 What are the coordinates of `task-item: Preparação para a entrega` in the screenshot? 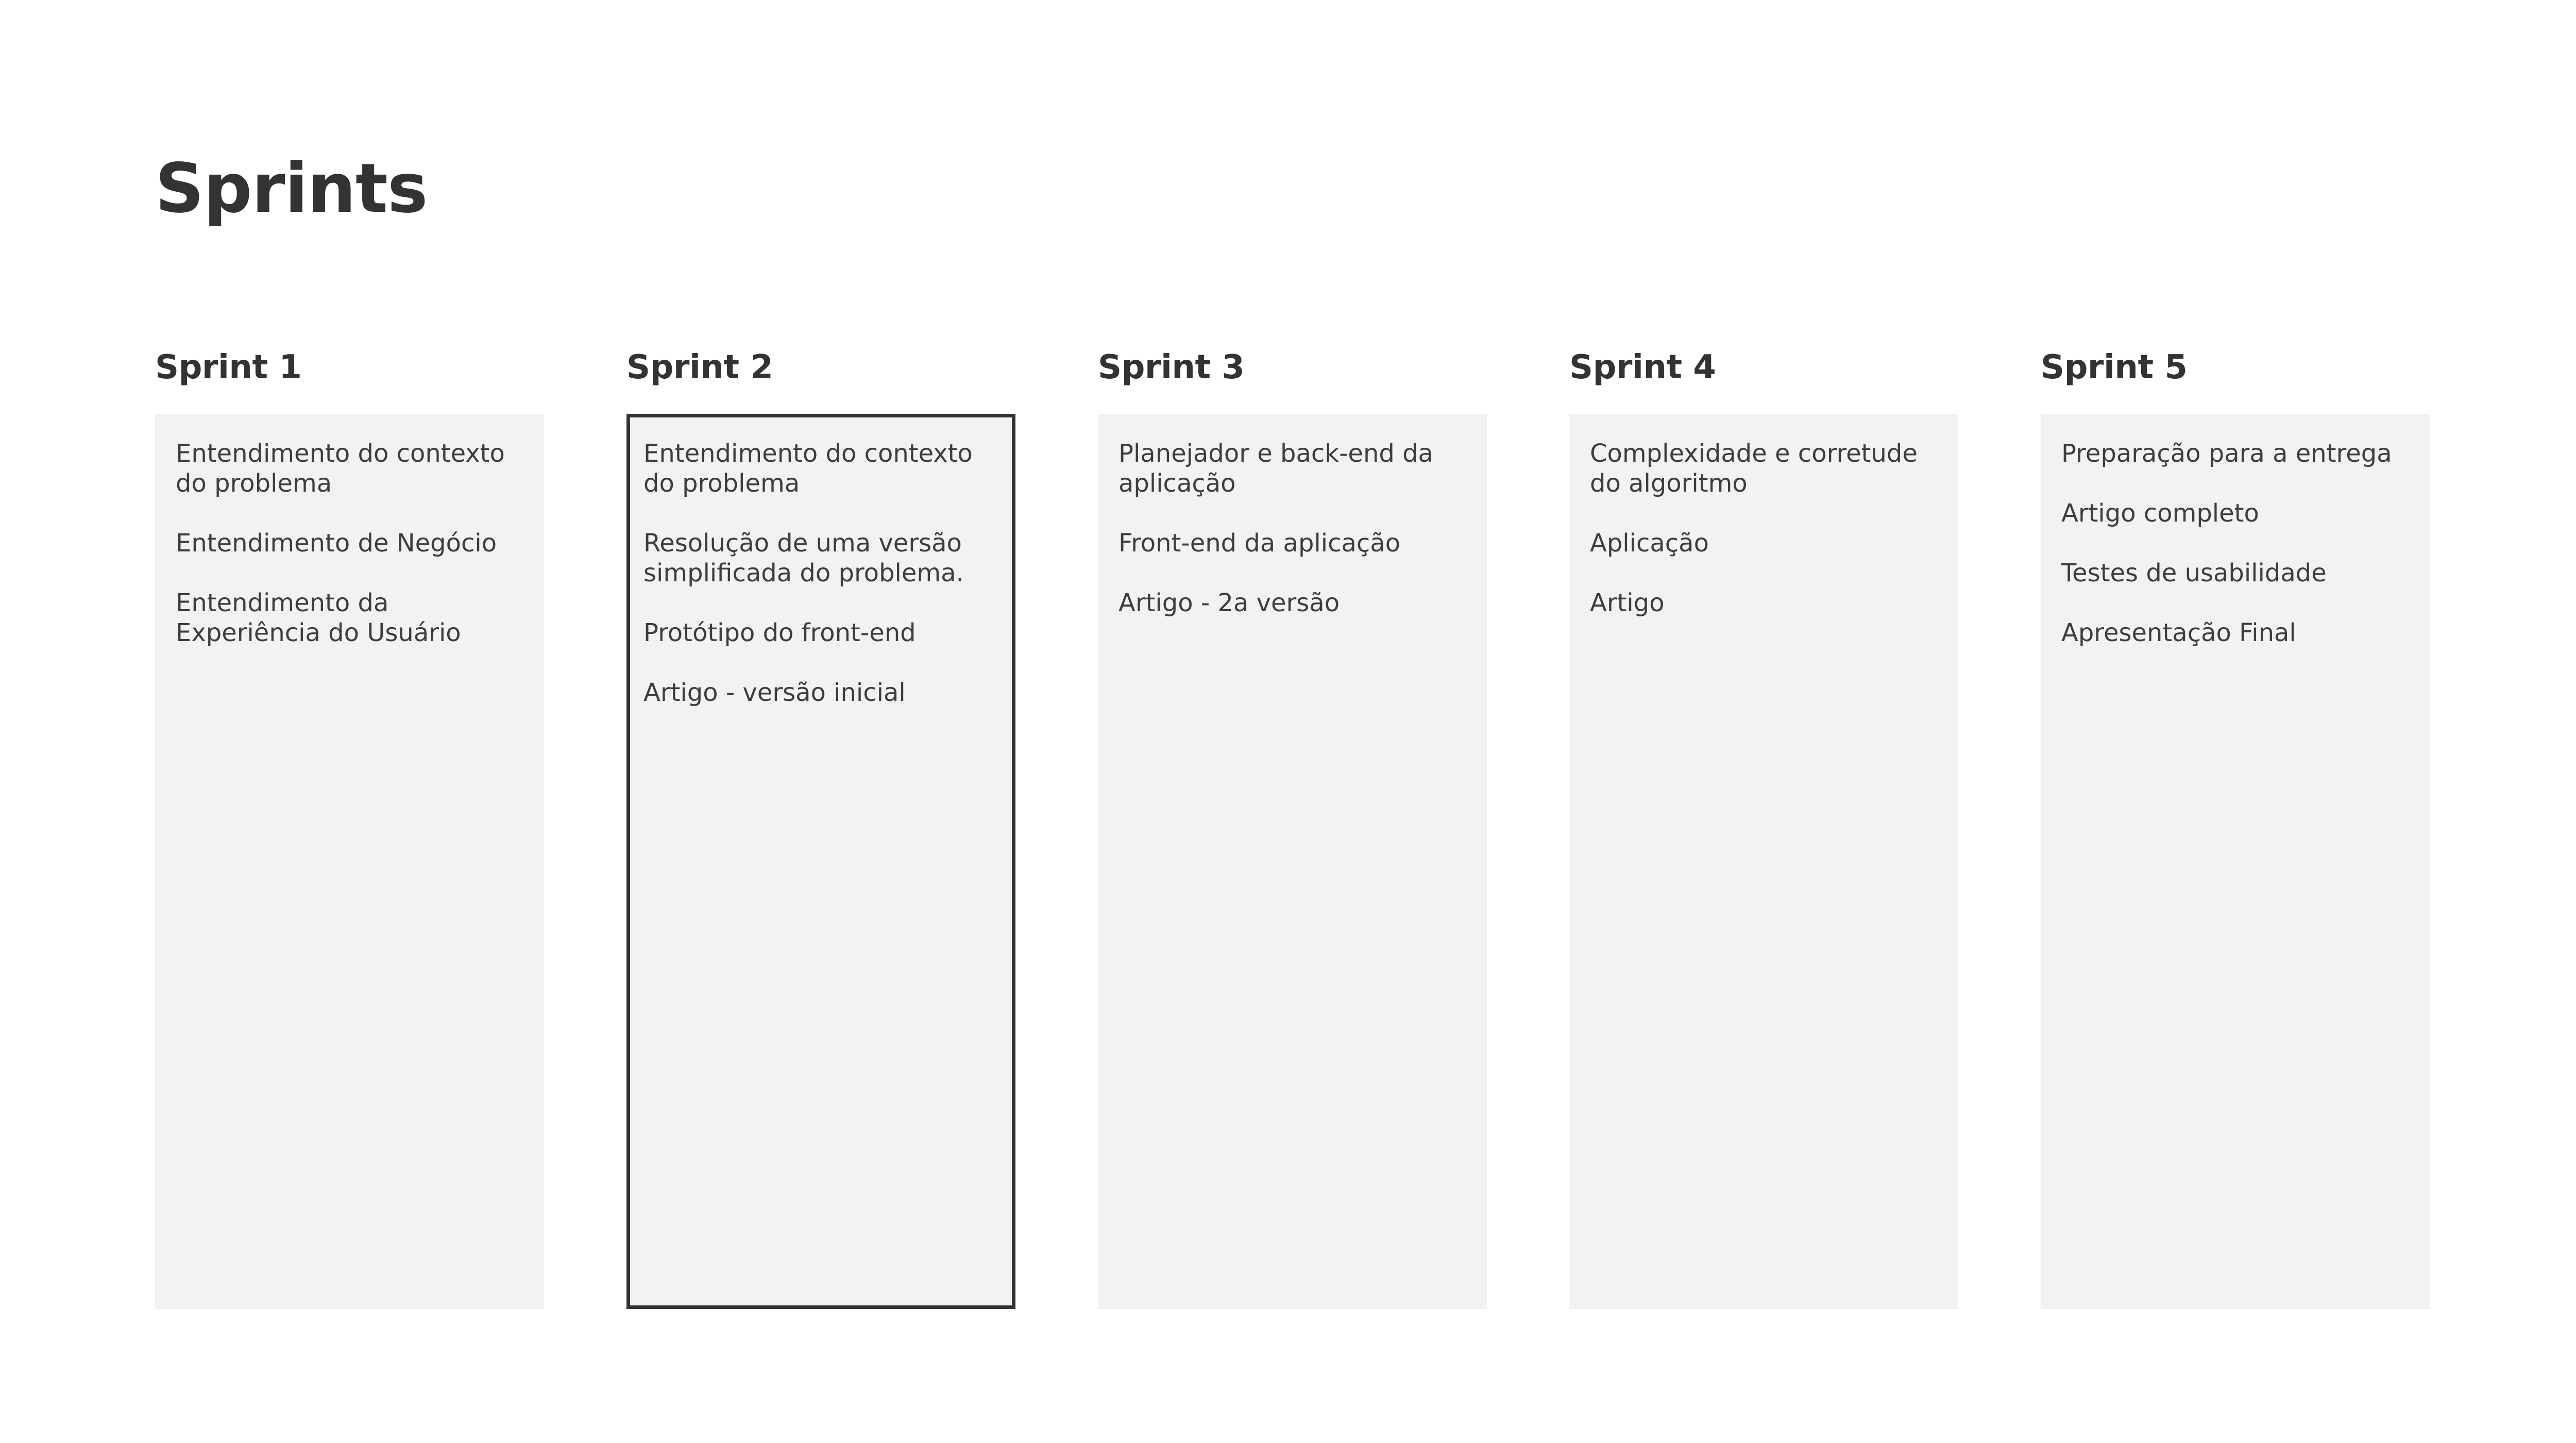 It's located at (2235, 453).